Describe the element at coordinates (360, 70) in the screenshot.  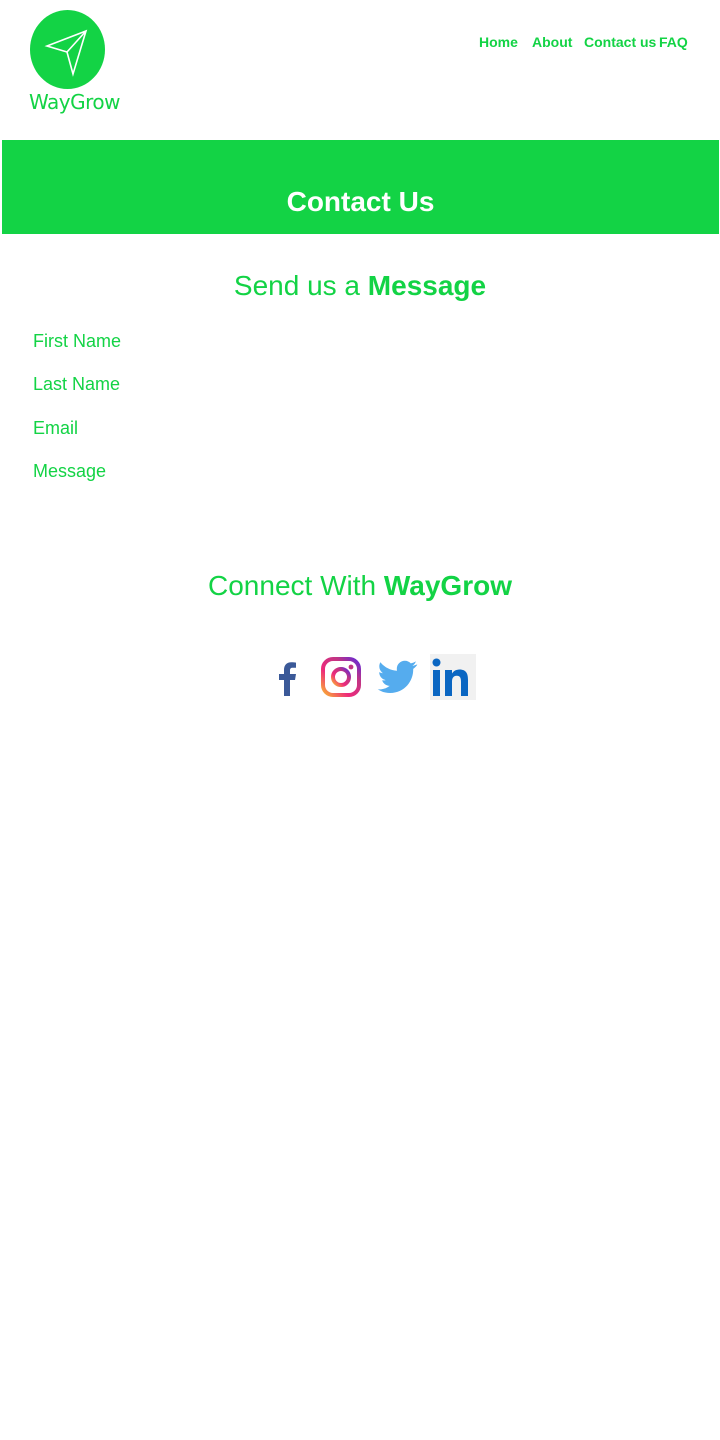
I see `site-header: WayGrow Home About Contact us FAQ` at that location.